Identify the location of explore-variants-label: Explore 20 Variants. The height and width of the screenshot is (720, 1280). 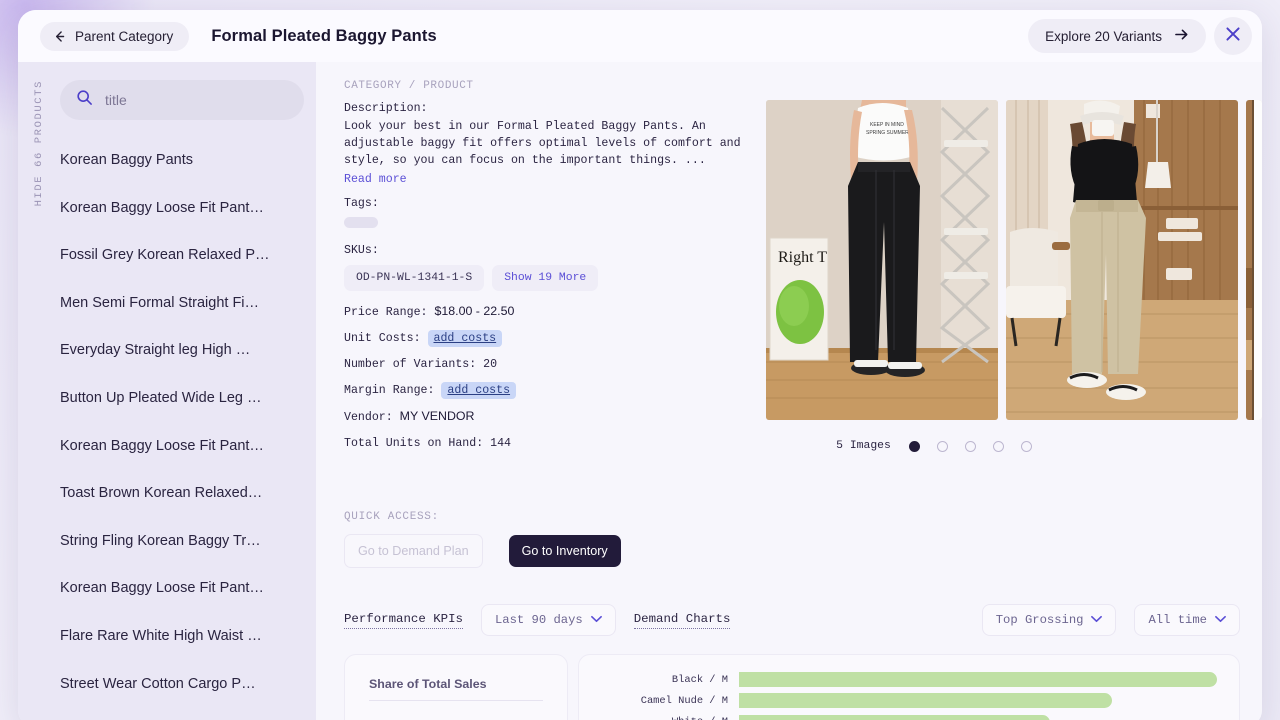
(1103, 36).